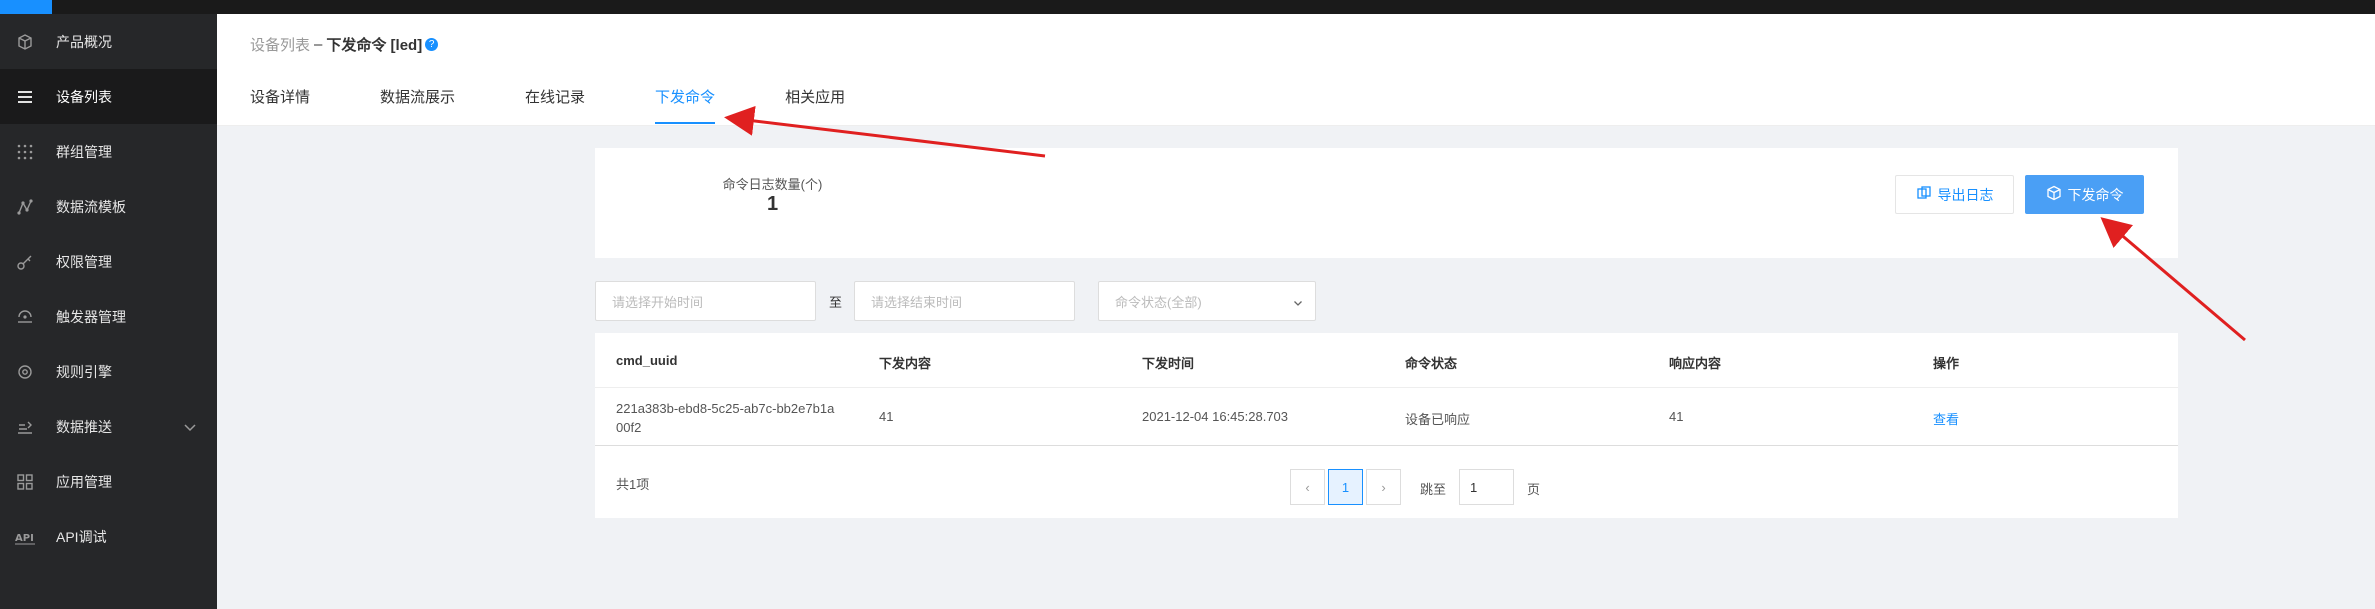  I want to click on sidebar-item-datastream-template: 数据流模板, so click(108, 206).